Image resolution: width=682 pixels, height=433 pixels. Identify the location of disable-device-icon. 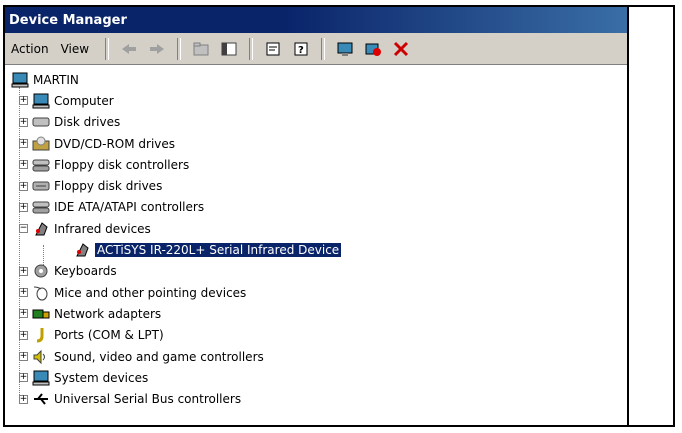
(373, 49).